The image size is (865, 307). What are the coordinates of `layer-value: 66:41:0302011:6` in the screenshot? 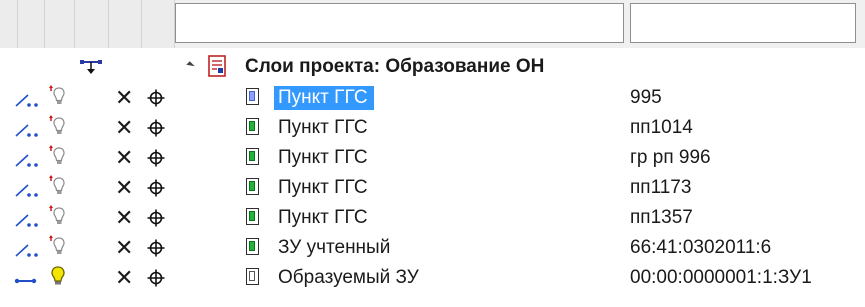 It's located at (701, 247).